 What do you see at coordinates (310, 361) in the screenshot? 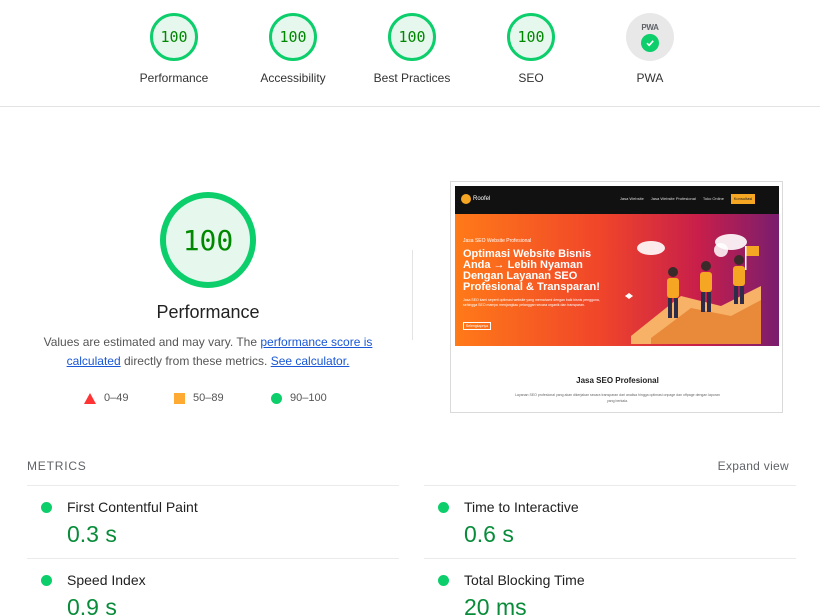
I see `see-calculator-link: See calculator.` at bounding box center [310, 361].